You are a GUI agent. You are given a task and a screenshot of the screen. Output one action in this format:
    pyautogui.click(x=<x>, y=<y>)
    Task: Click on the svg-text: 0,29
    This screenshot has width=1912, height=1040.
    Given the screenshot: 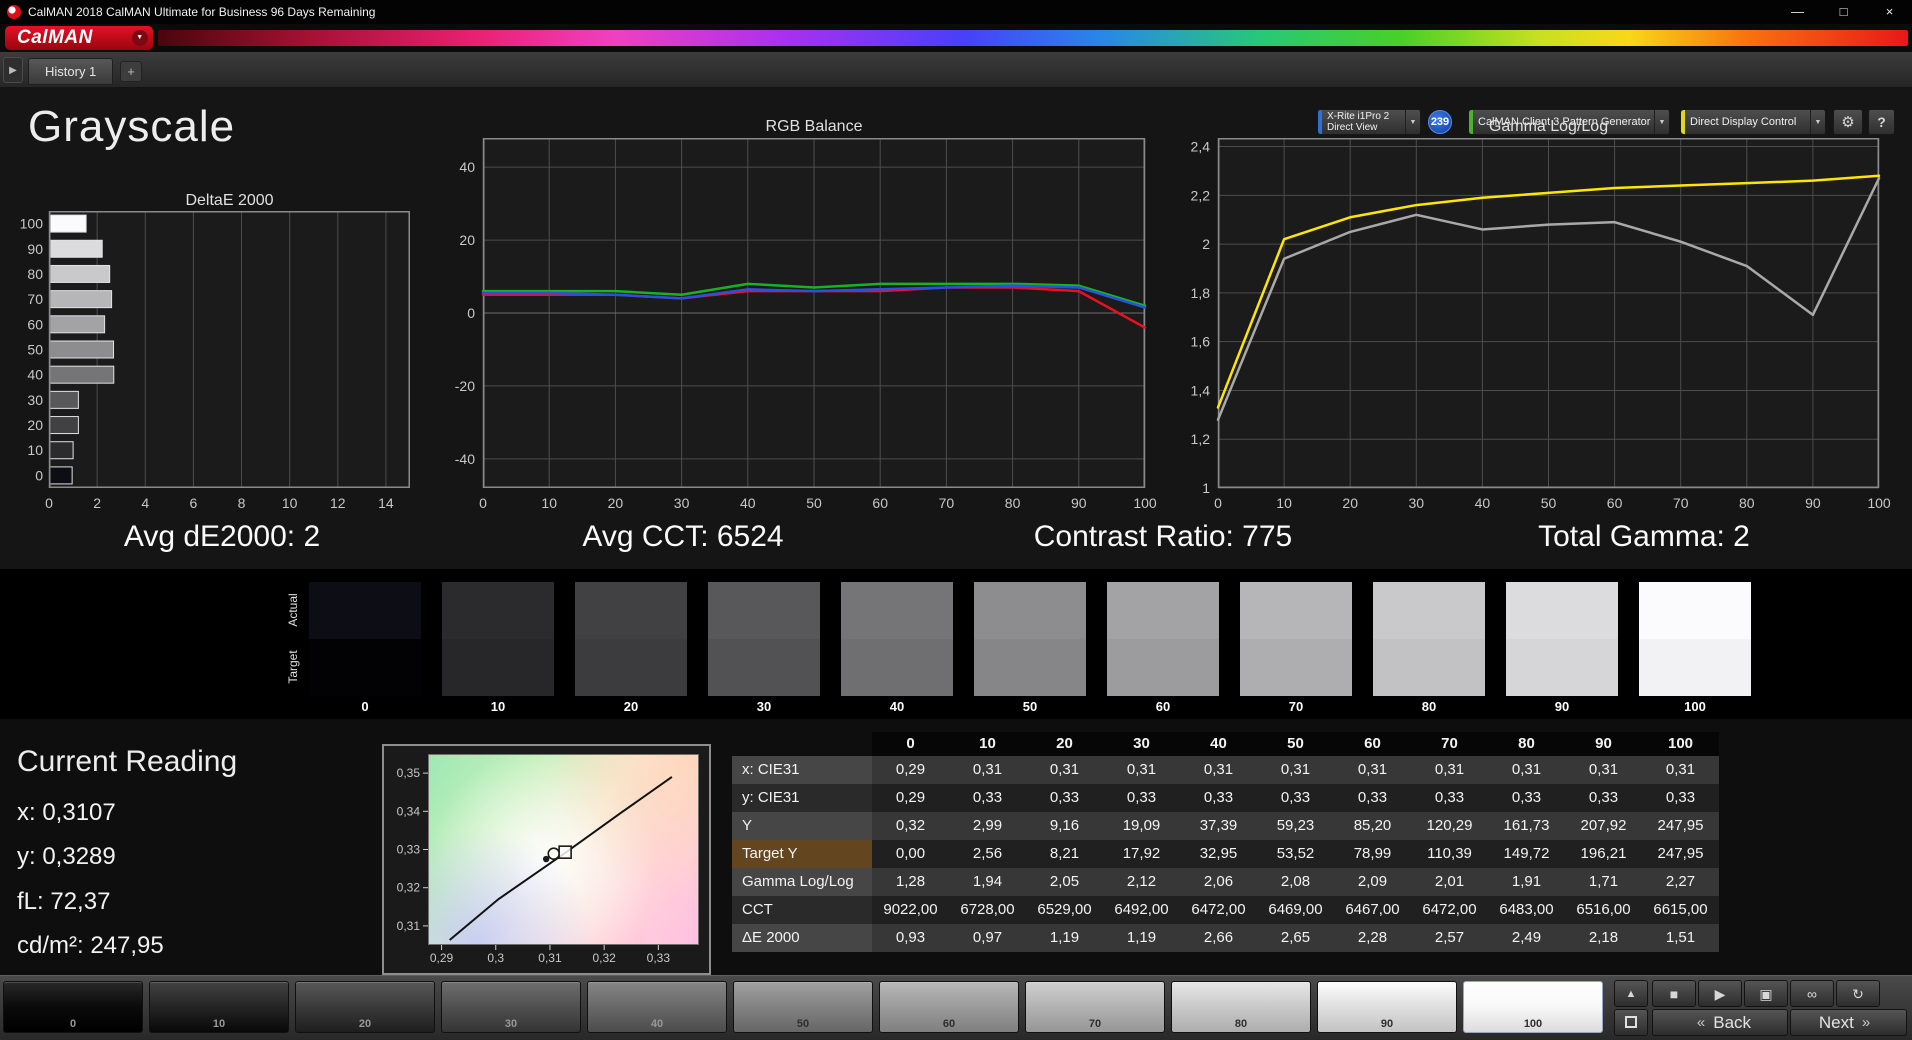 What is the action you would take?
    pyautogui.click(x=442, y=958)
    